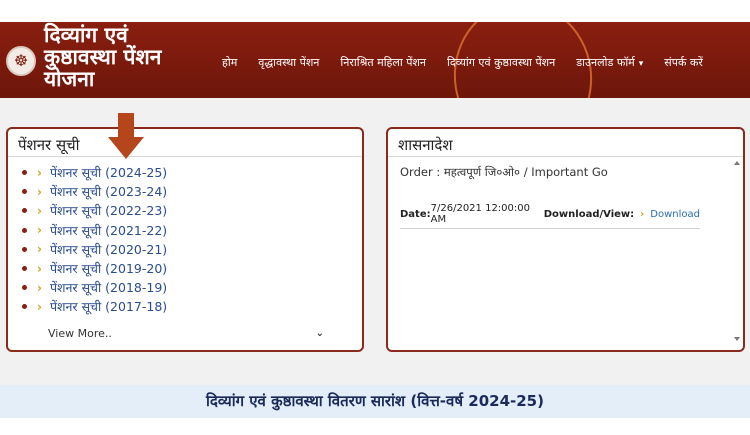 This screenshot has height=435, width=750. What do you see at coordinates (108, 230) in the screenshot?
I see `list-item-label: पेंशनर सूची (2021-22)` at bounding box center [108, 230].